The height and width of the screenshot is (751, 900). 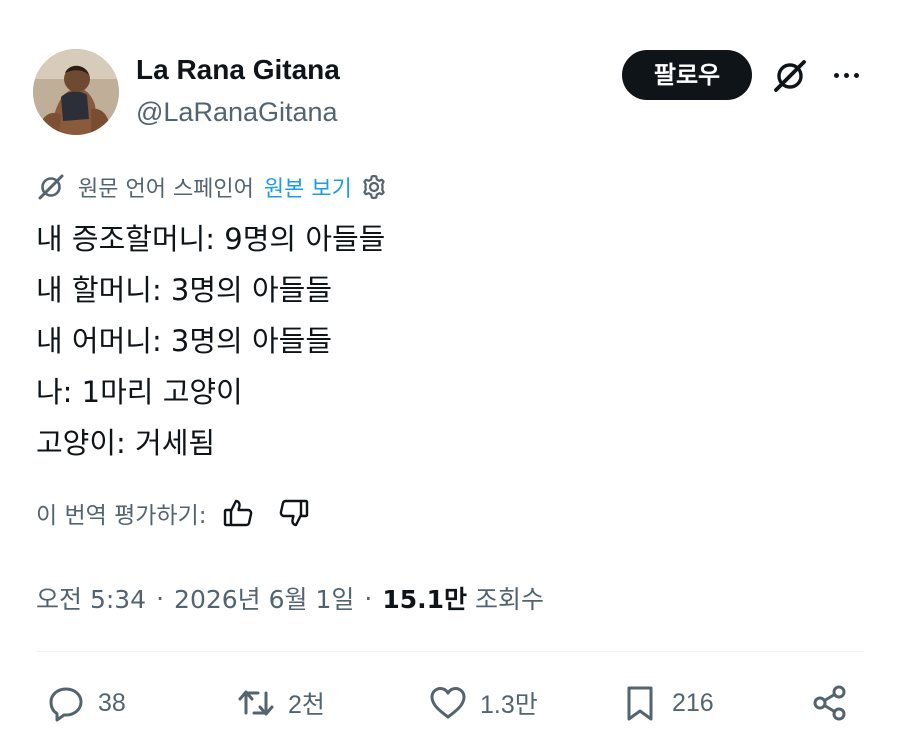 I want to click on bookmark-count: 216, so click(x=693, y=702).